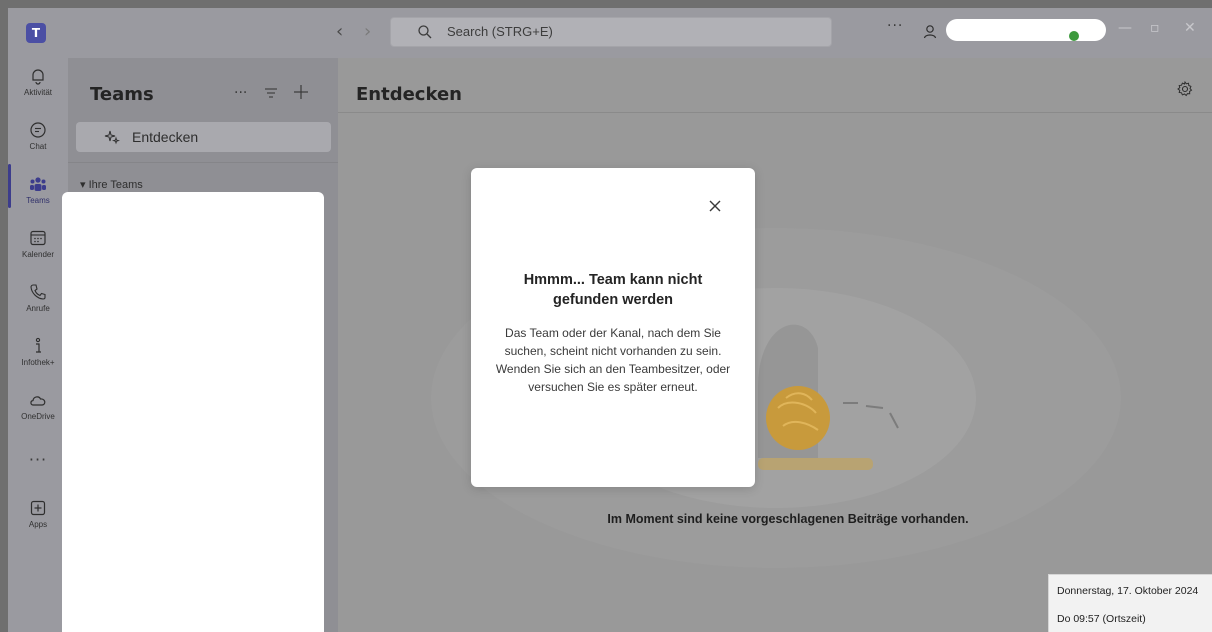 This screenshot has height=632, width=1212. What do you see at coordinates (931, 32) in the screenshot?
I see `org-people-icon` at bounding box center [931, 32].